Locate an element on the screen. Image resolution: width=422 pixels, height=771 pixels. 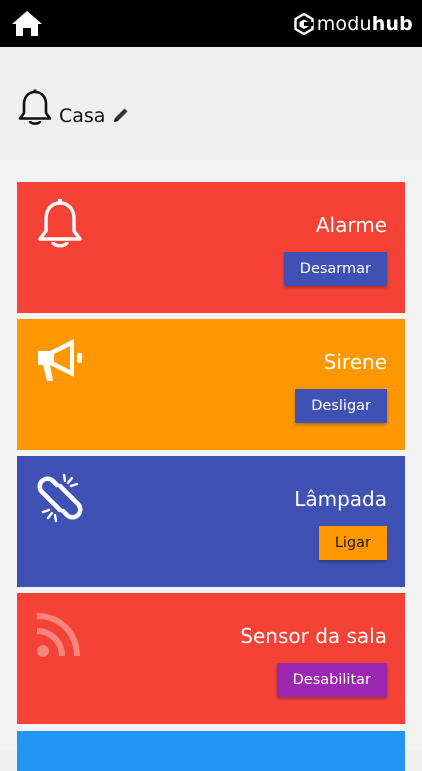
brand-wordmark-bold: hub is located at coordinates (392, 24).